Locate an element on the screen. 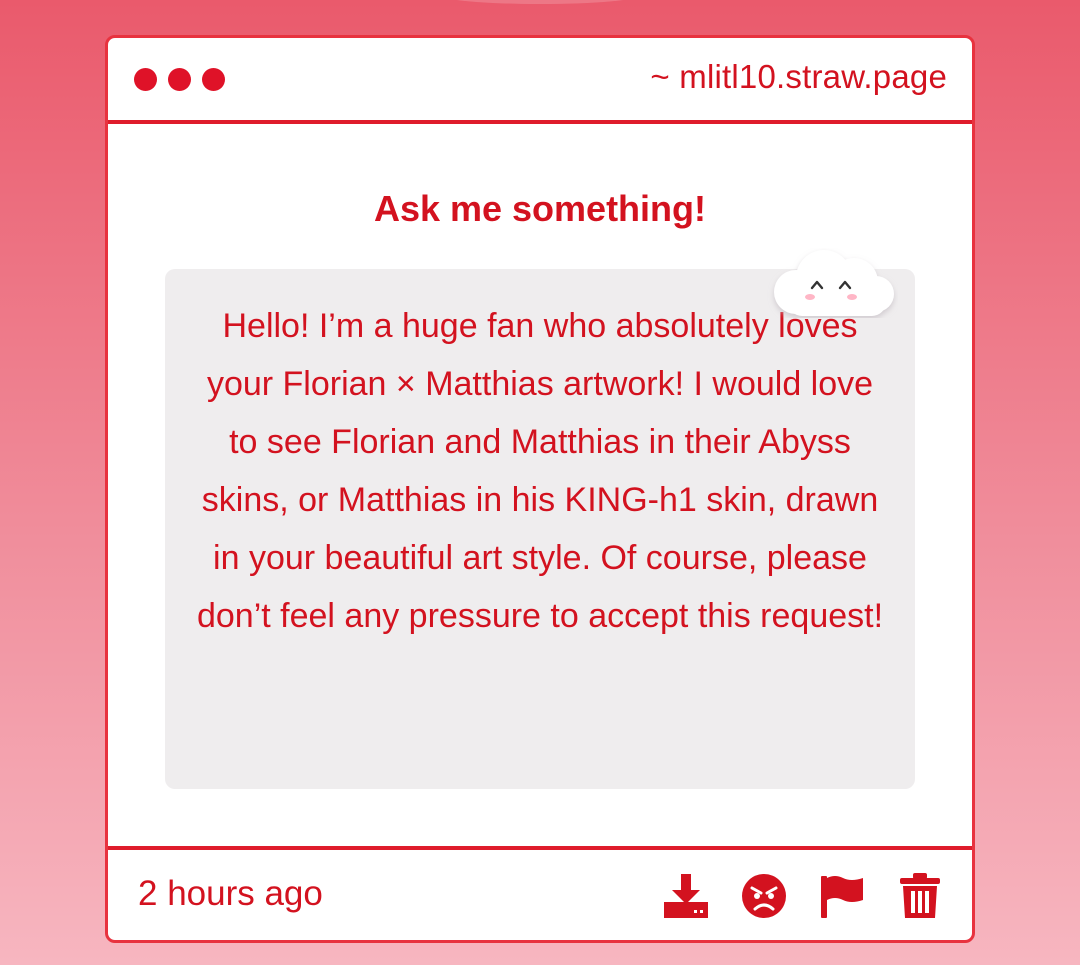  angry-reaction-button is located at coordinates (764, 896).